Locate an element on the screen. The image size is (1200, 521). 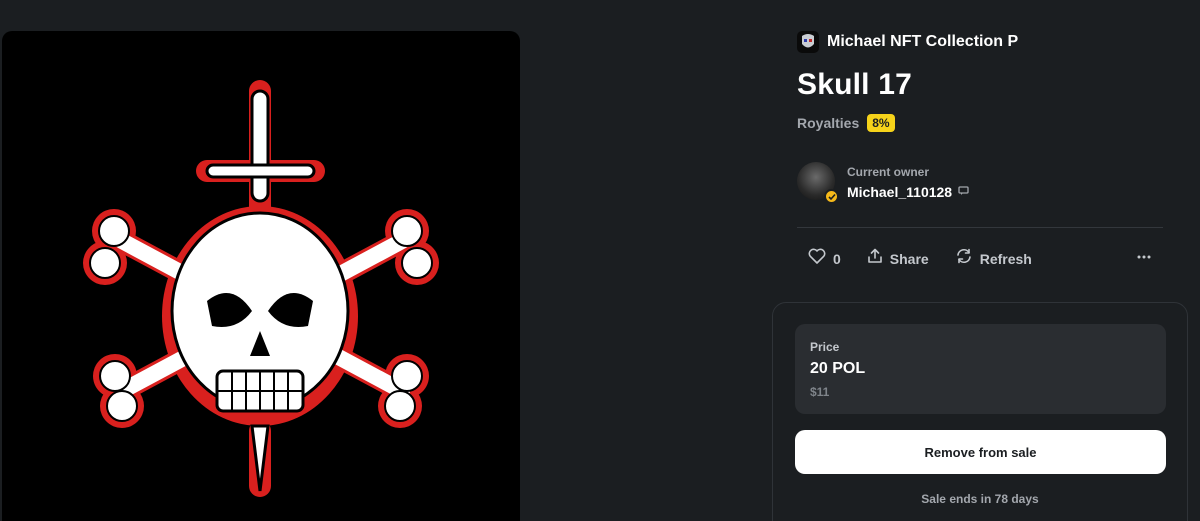
more-options-button is located at coordinates (1144, 259).